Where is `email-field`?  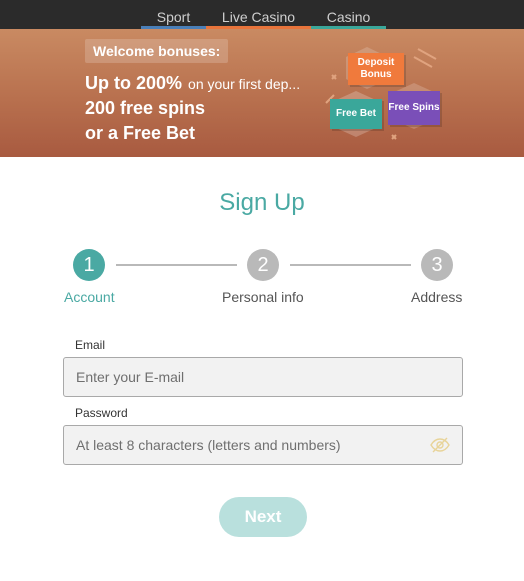 email-field is located at coordinates (263, 377).